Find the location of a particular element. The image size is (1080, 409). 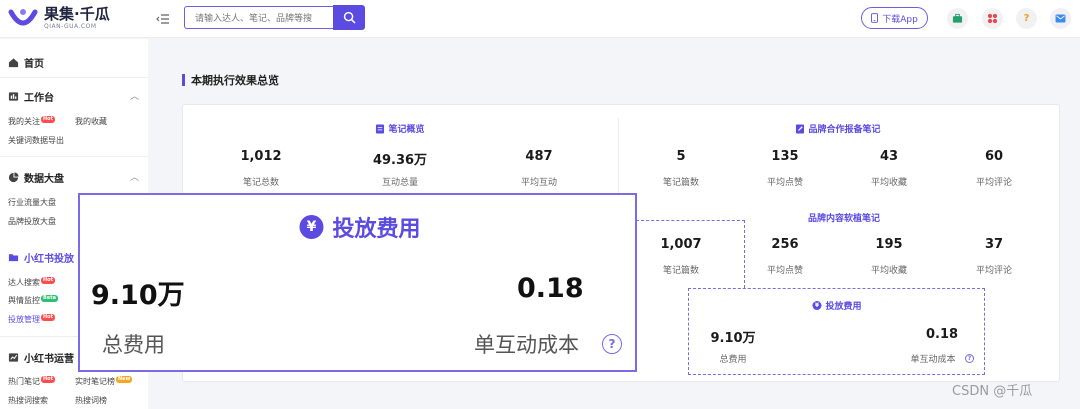

sidebar-group-xhs-ops: 小红书运营 is located at coordinates (41, 357).